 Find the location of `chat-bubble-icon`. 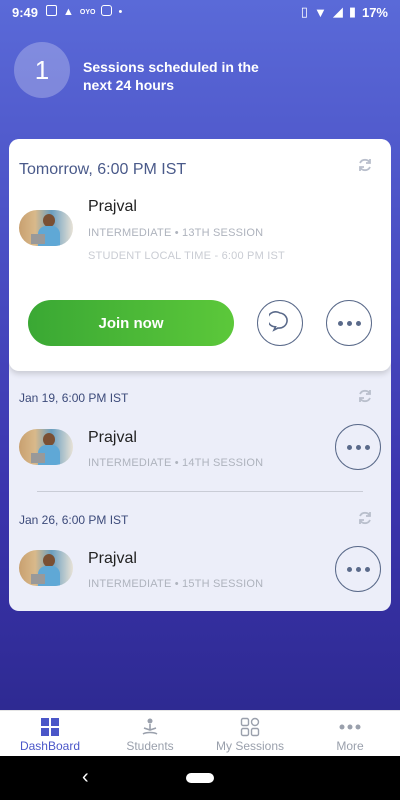

chat-bubble-icon is located at coordinates (278, 323).